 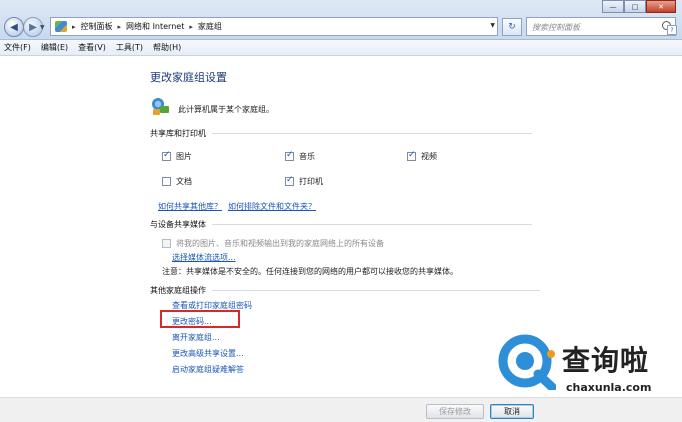 I want to click on link-troubleshooter: 启动家庭组疑难解答, so click(x=208, y=369).